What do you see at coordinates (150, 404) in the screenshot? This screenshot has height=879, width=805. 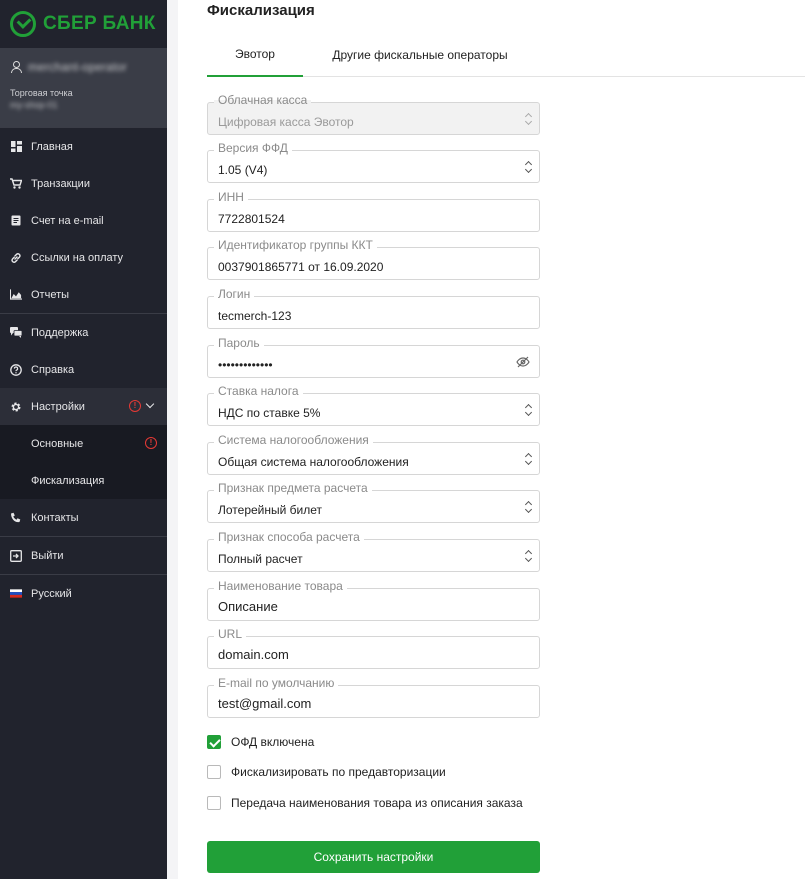 I see `chevron-down-icon` at bounding box center [150, 404].